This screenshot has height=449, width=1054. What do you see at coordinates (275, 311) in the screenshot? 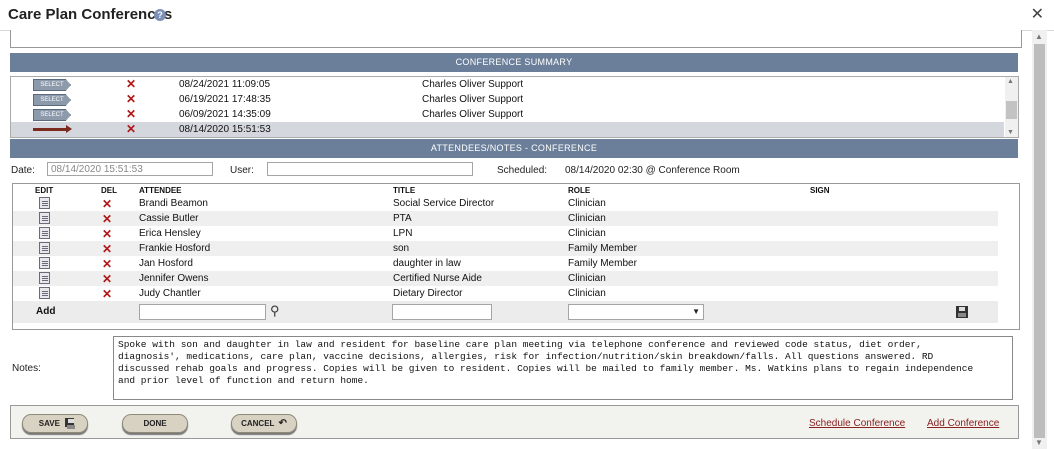
I see `search-icon: ⚲` at bounding box center [275, 311].